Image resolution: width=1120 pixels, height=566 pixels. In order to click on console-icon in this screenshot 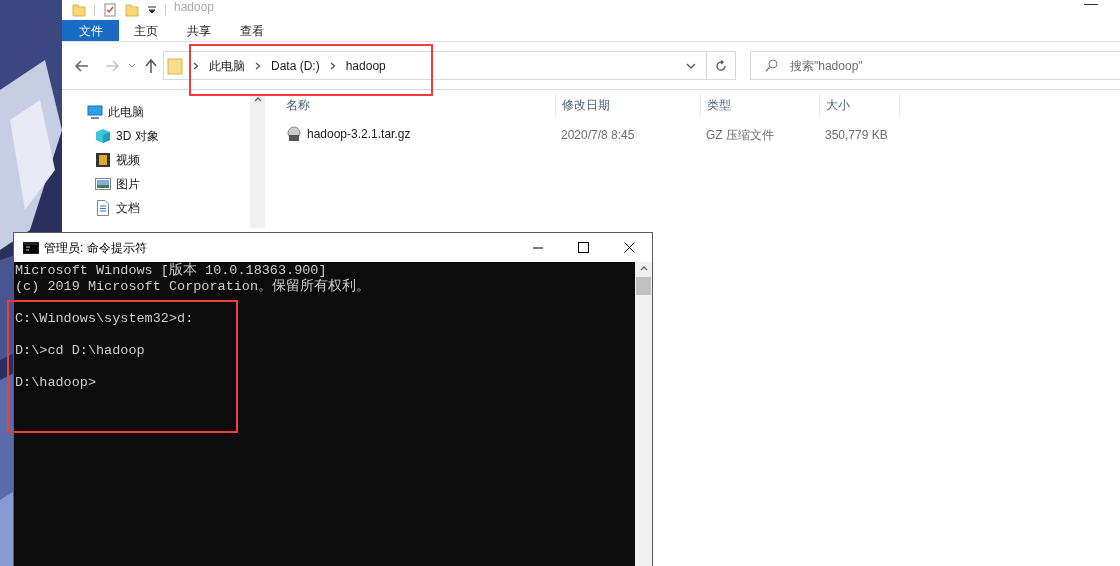, I will do `click(31, 247)`.